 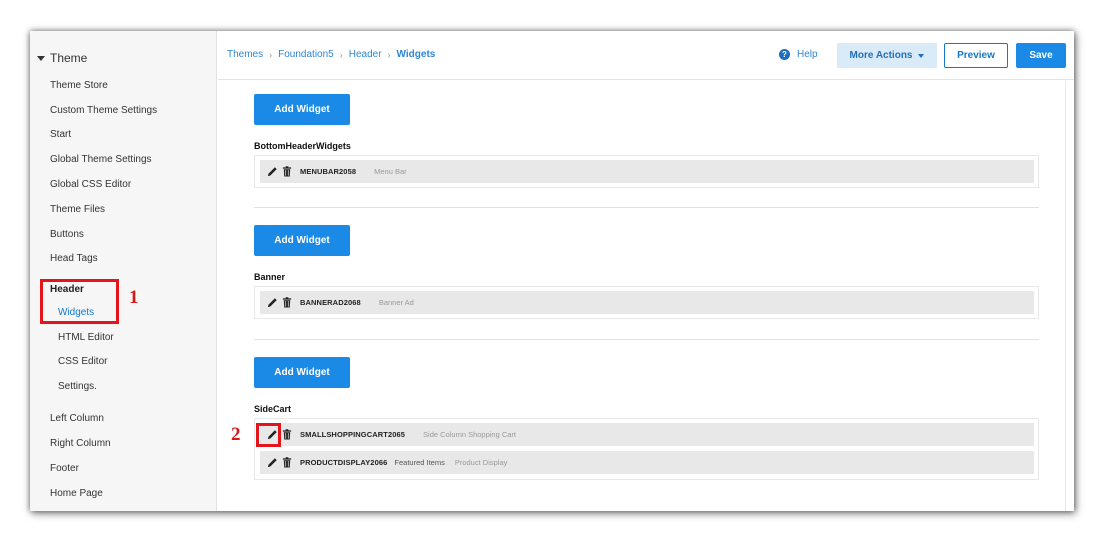 I want to click on help-icon: ?, so click(x=784, y=54).